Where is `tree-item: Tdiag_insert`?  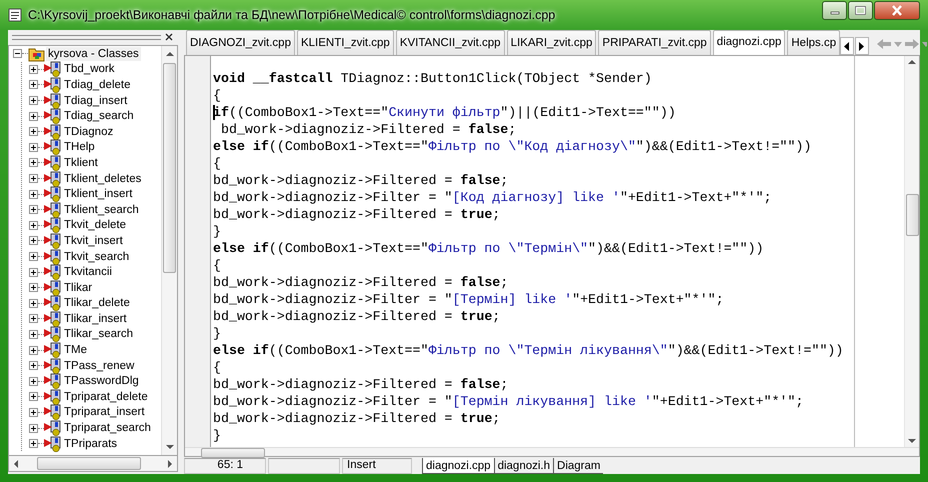
tree-item: Tdiag_insert is located at coordinates (96, 101).